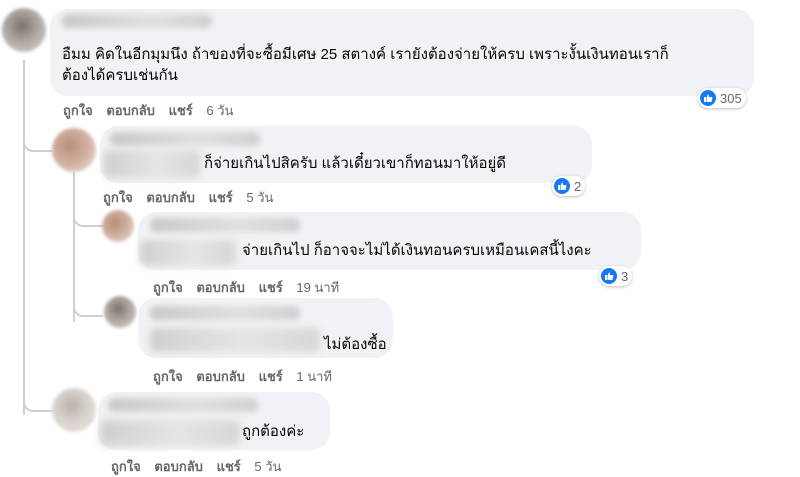 The width and height of the screenshot is (800, 477). I want to click on reaction-number: 305, so click(731, 98).